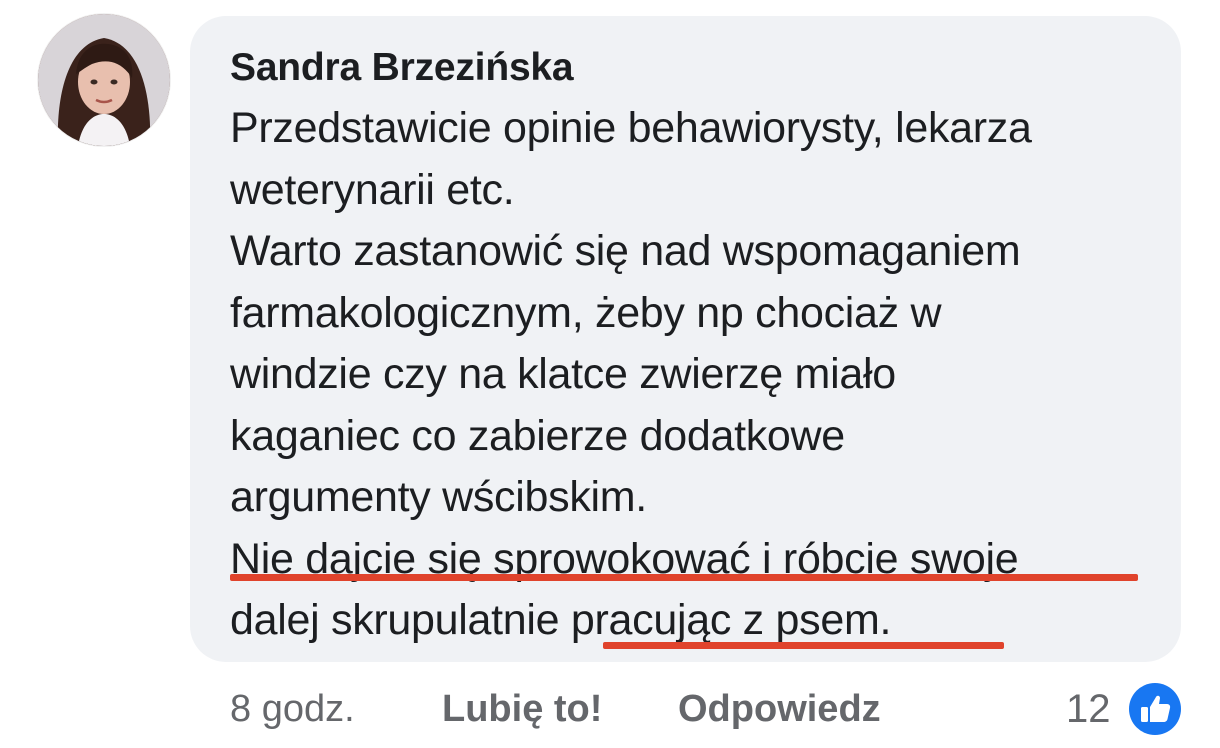 The height and width of the screenshot is (748, 1220). Describe the element at coordinates (537, 435) in the screenshot. I see `comment-text-line: kaganiec co zabierze dodatkowe` at that location.